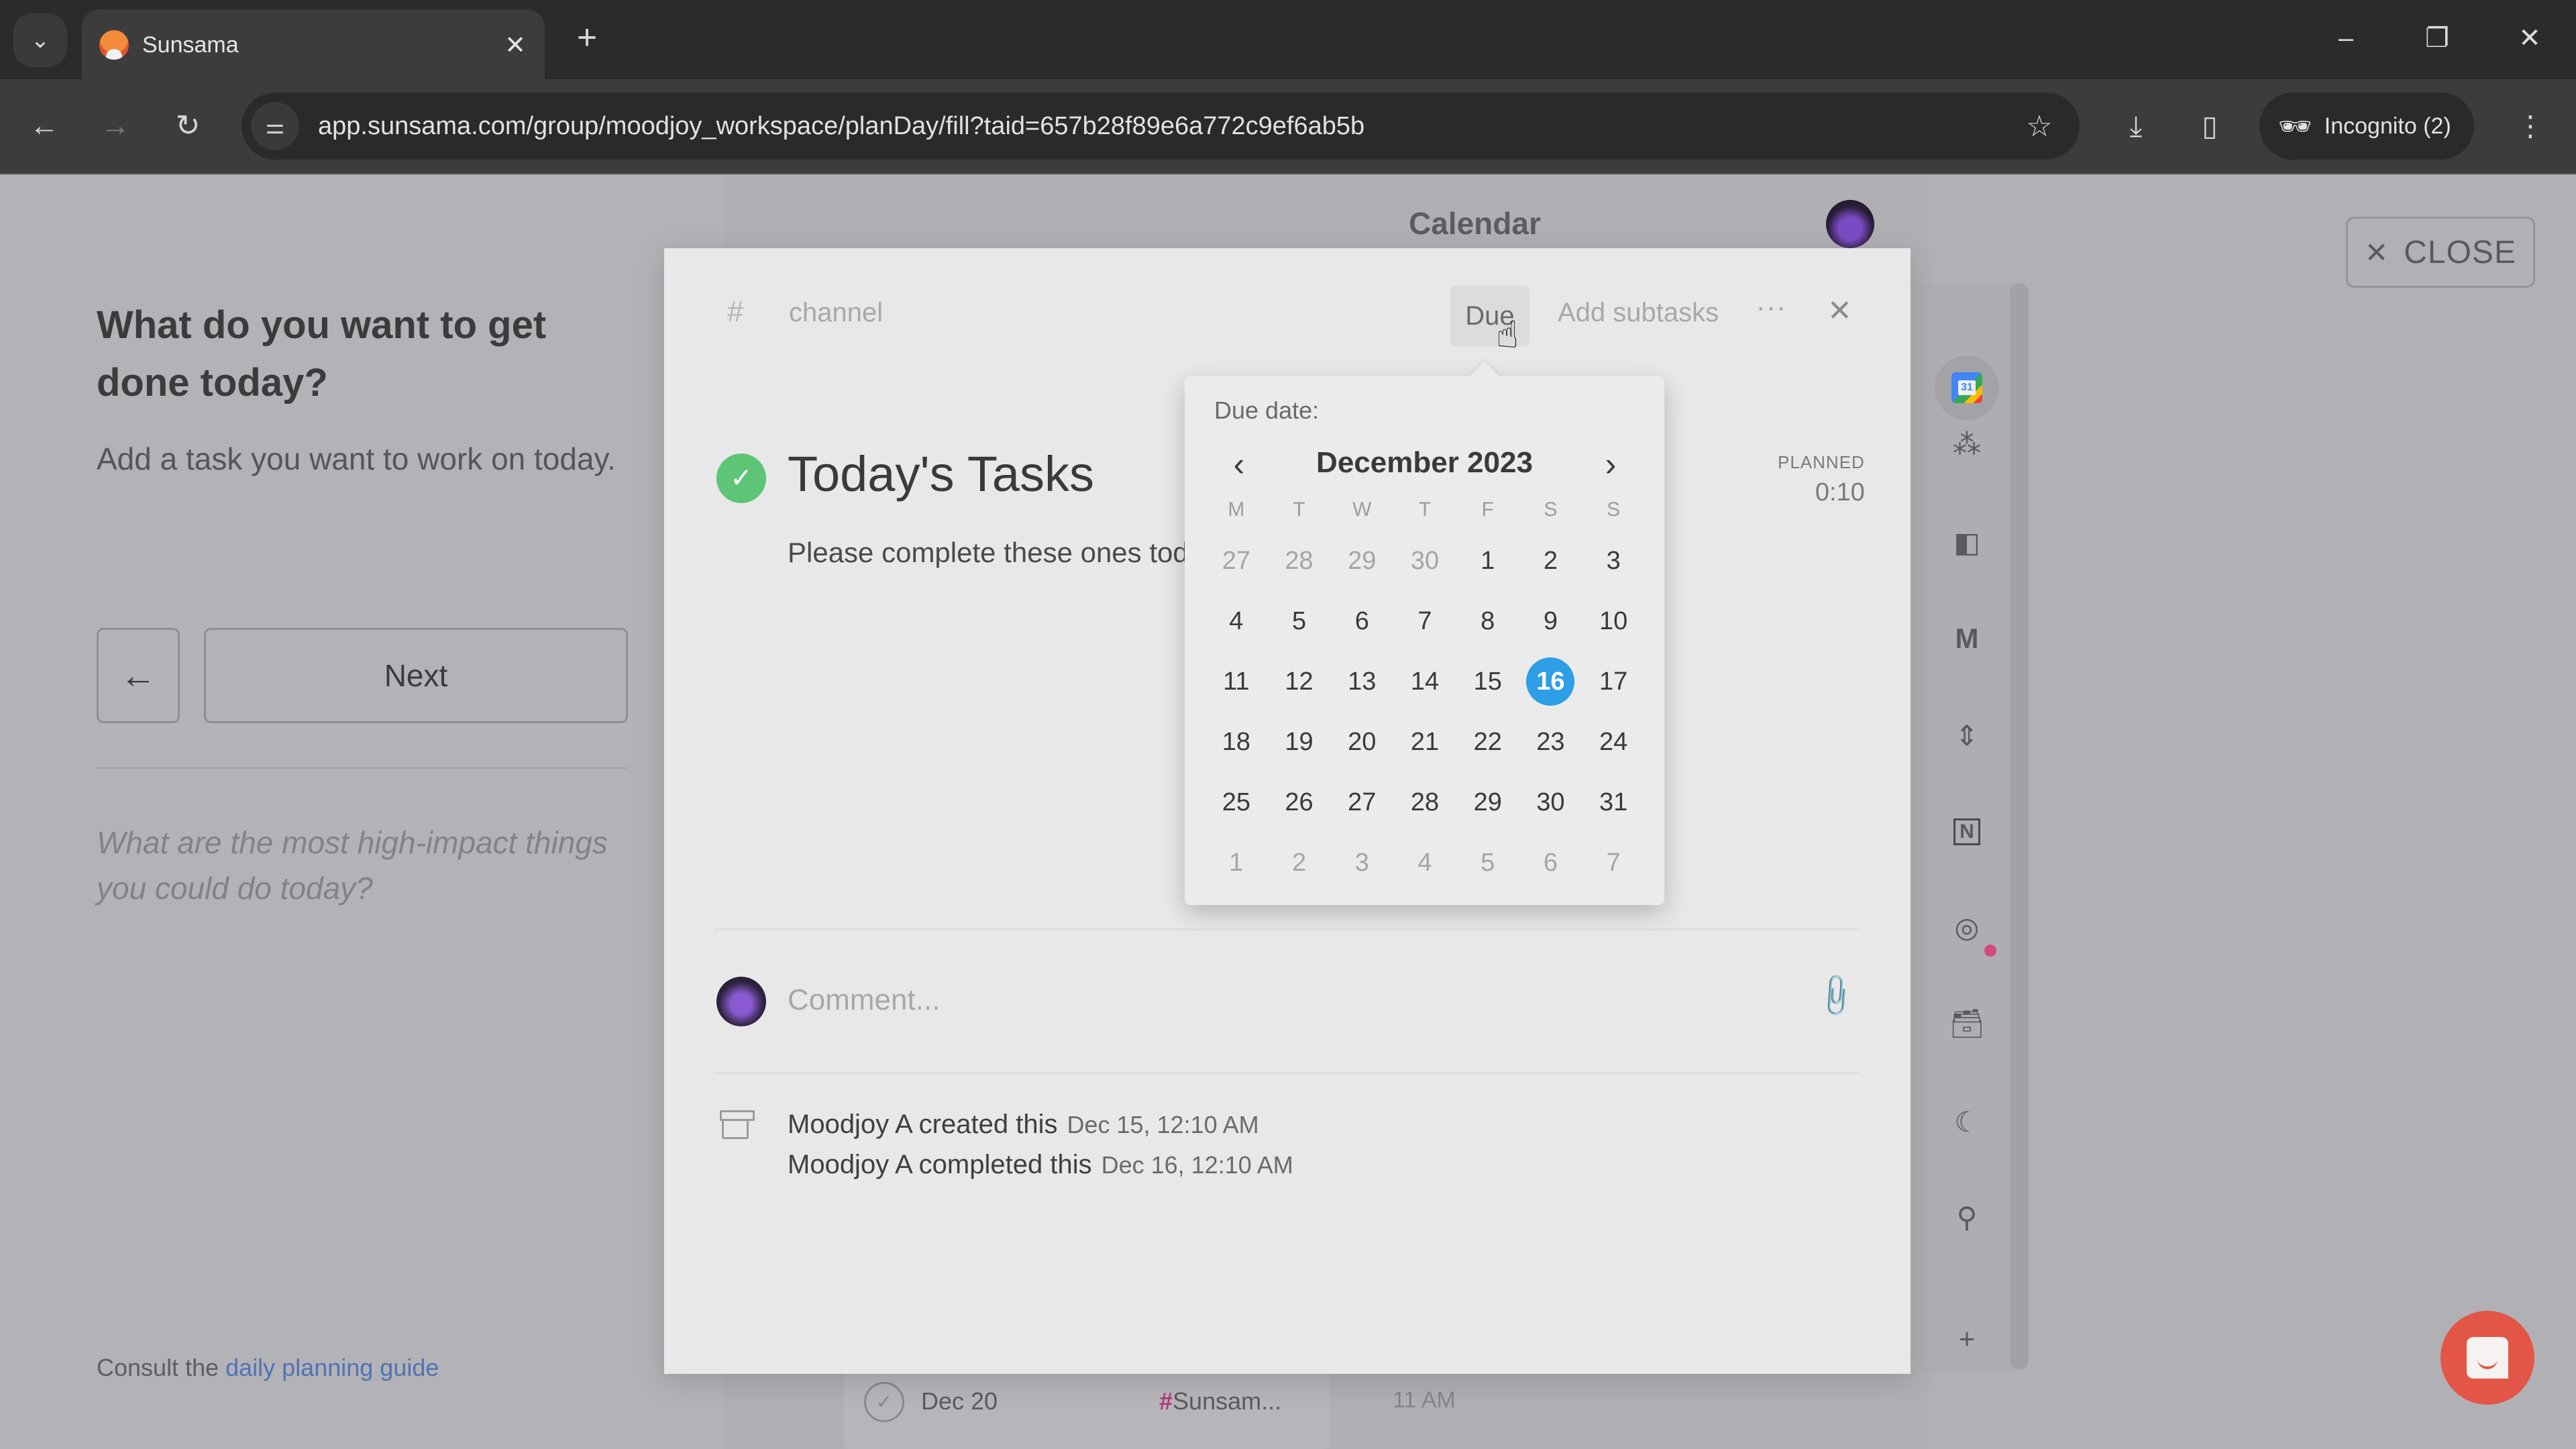 This screenshot has height=1449, width=2576. I want to click on reload-button: ↻, so click(188, 126).